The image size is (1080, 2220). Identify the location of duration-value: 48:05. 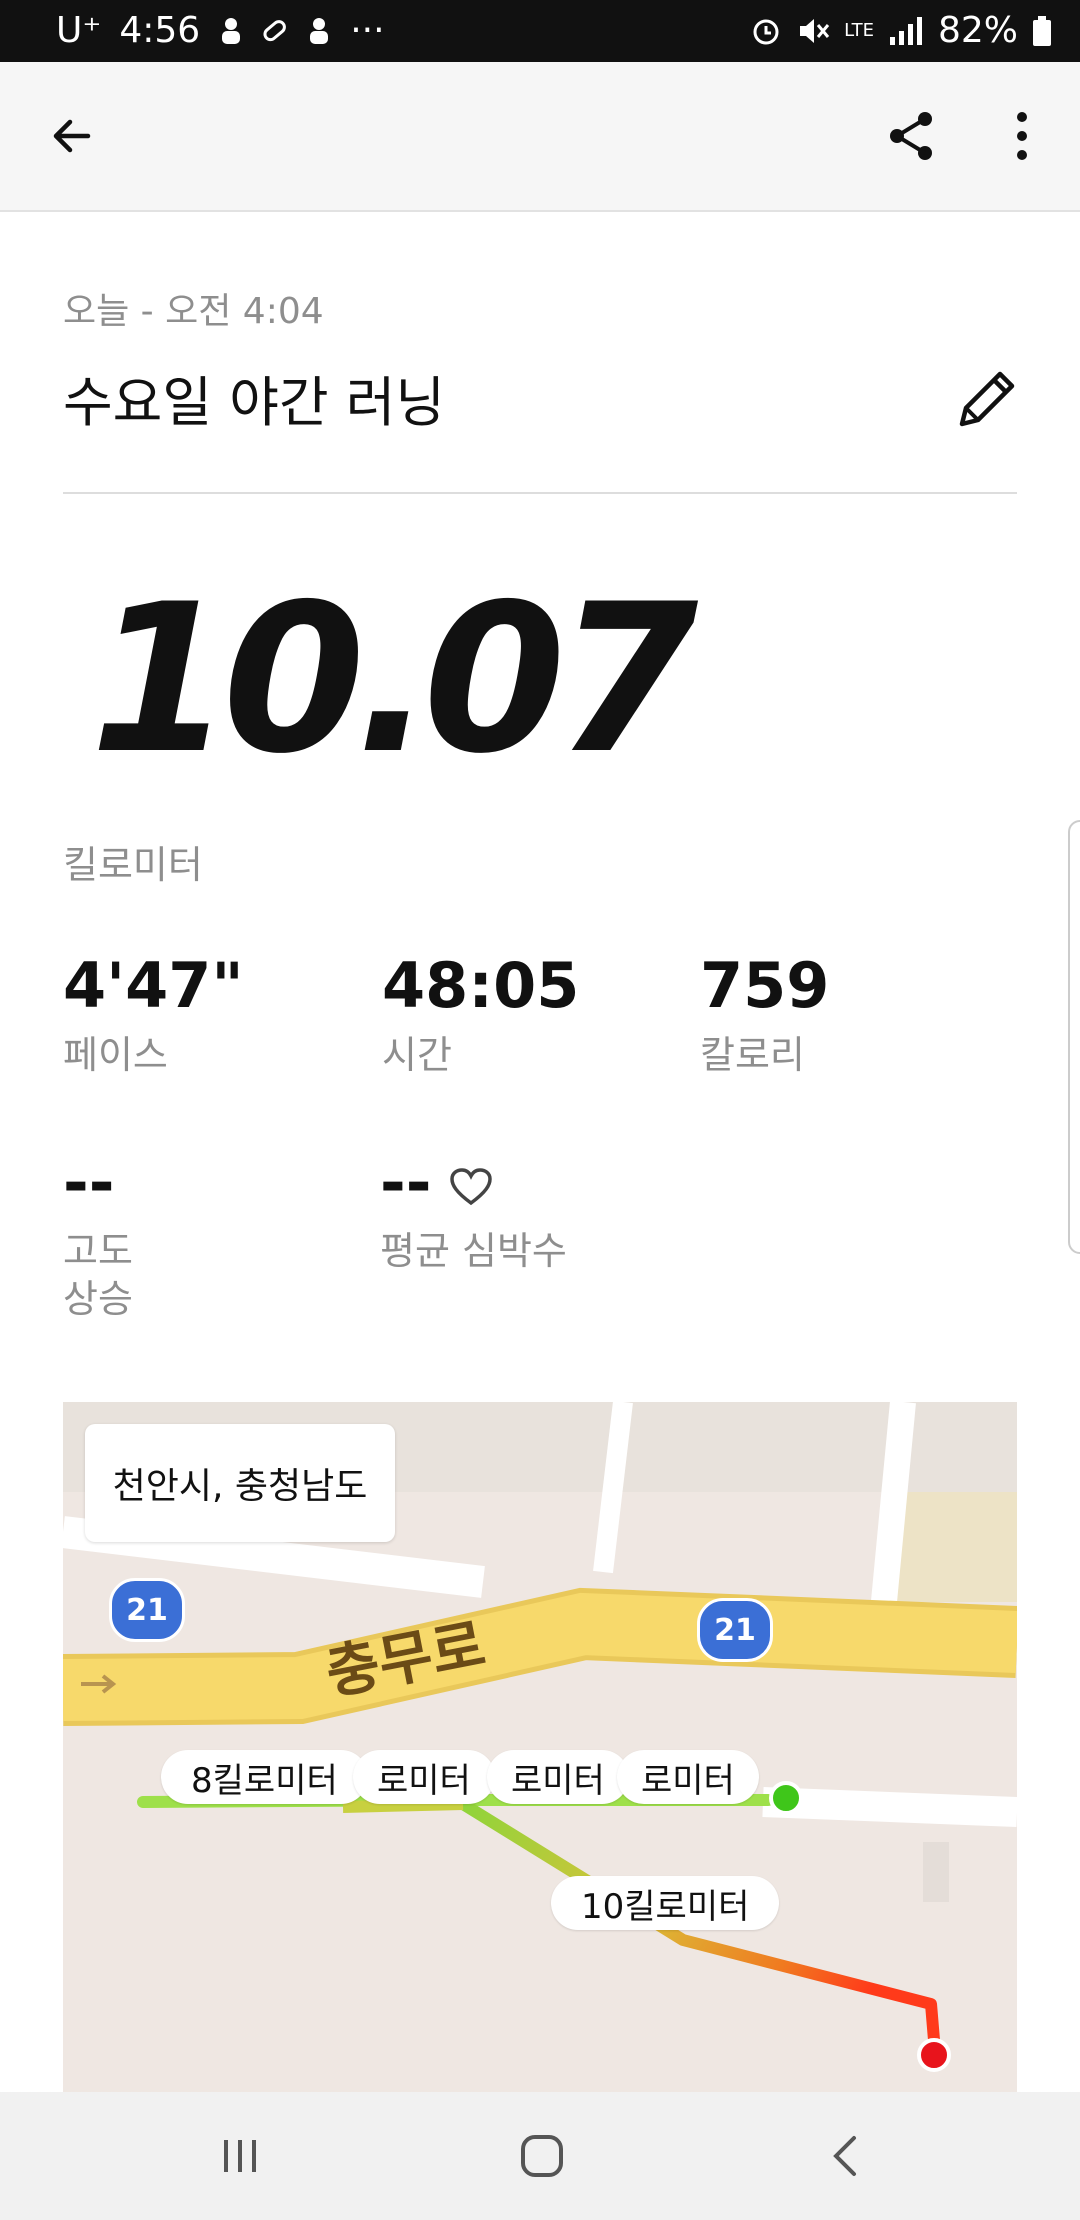
(481, 985).